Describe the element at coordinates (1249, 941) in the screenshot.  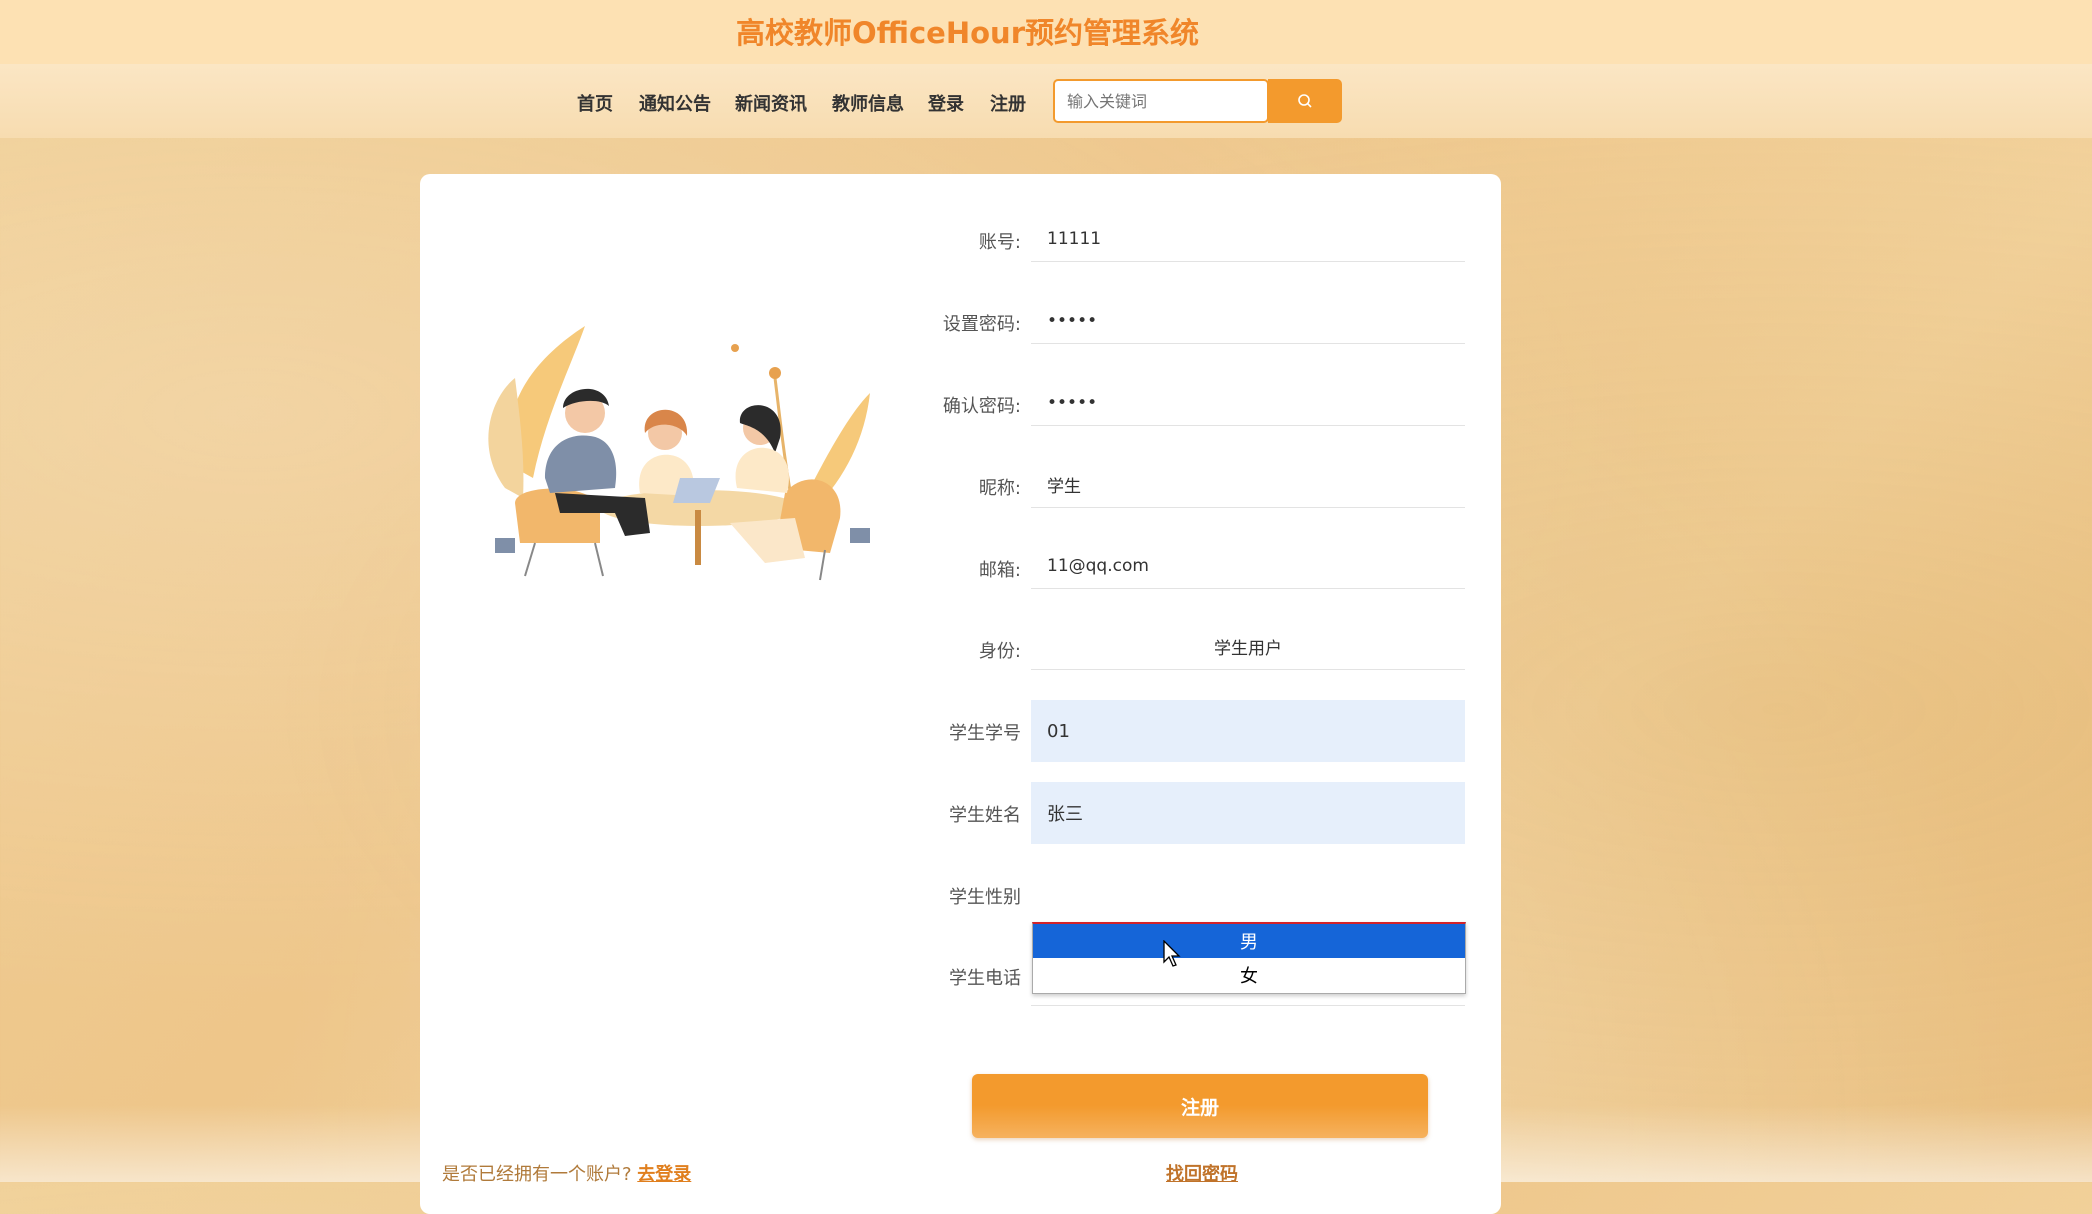
I see `gender-option-male: 男` at that location.